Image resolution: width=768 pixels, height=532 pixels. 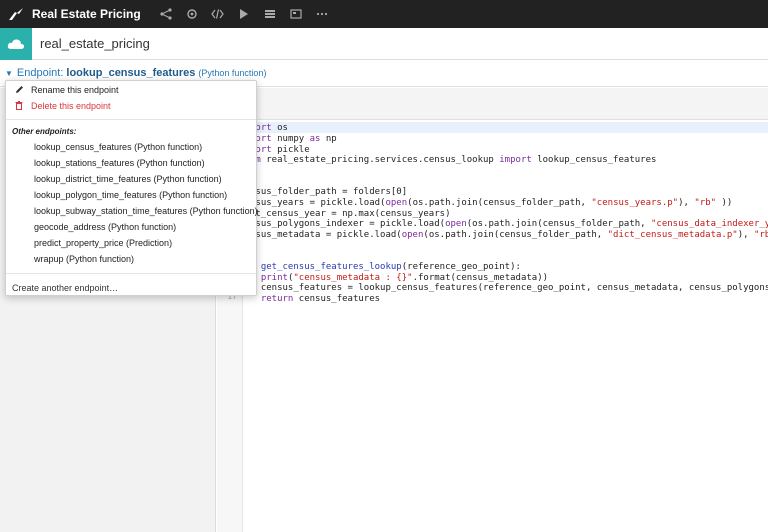 I want to click on settings-cycle-icon, so click(x=192, y=14).